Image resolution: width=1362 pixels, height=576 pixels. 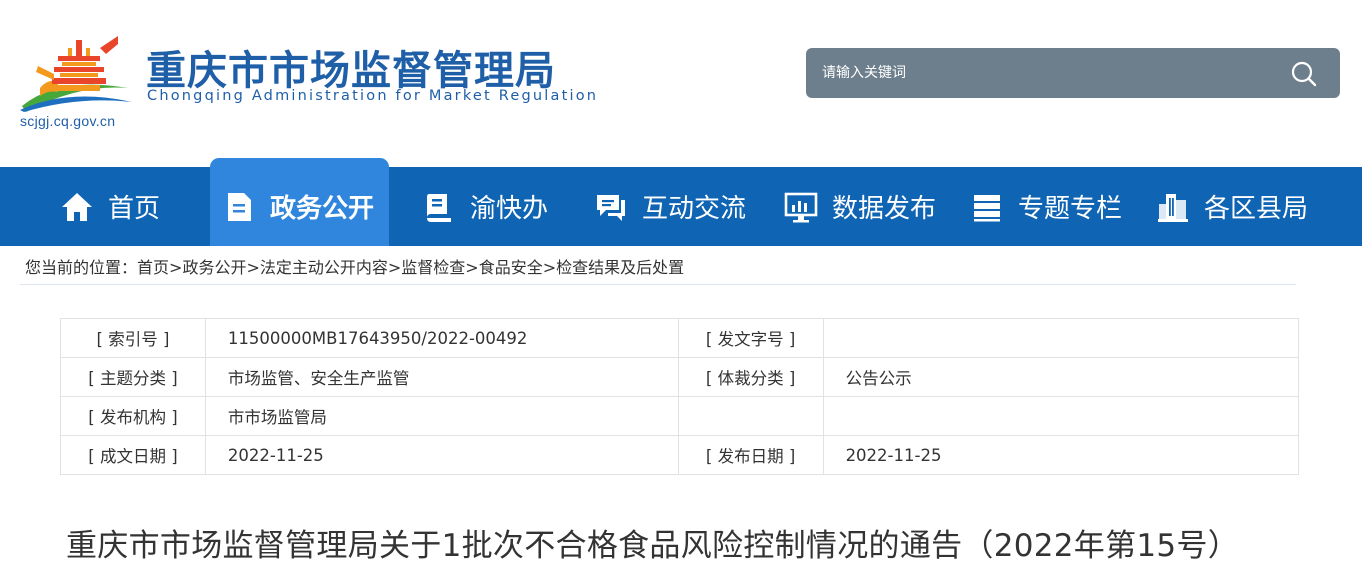 I want to click on document-number-label: [ 发文字号 ], so click(x=750, y=338).